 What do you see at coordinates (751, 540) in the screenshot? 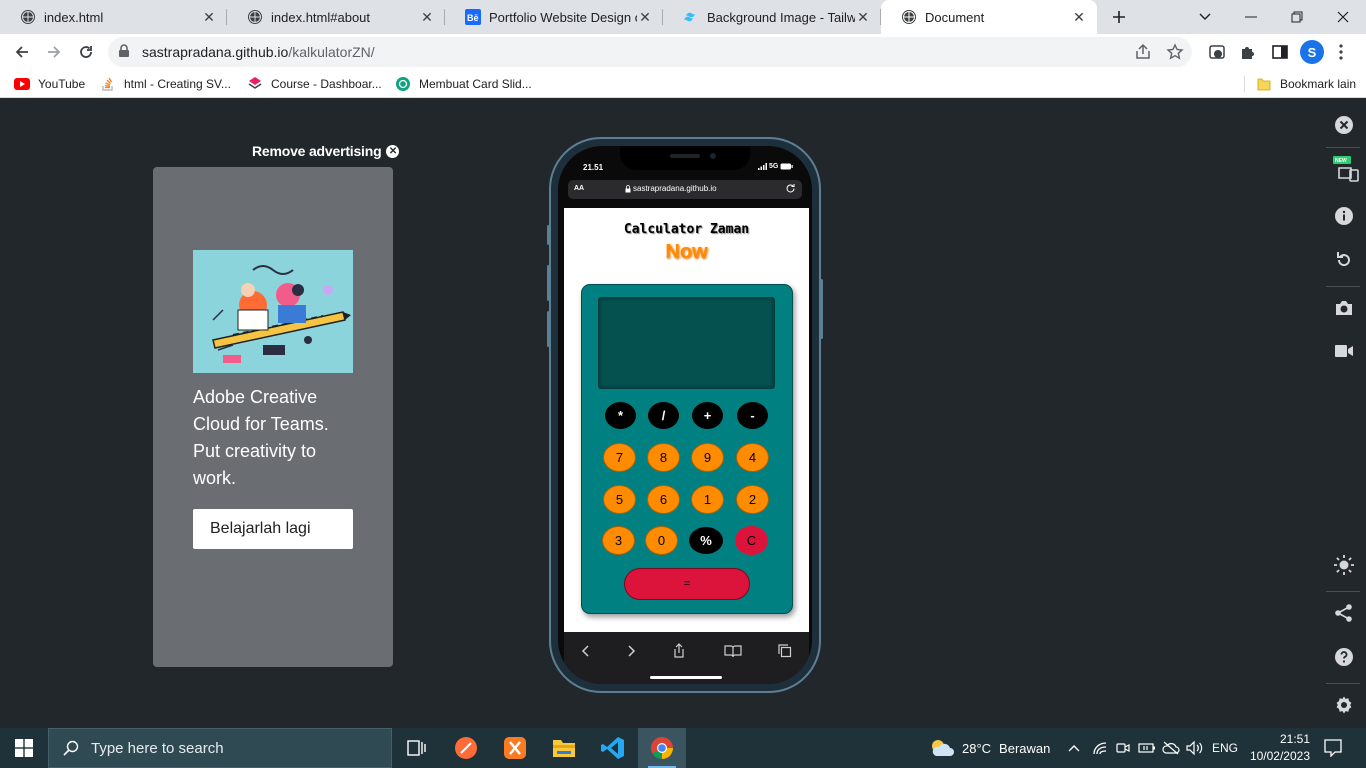
I see `key-clear: C` at bounding box center [751, 540].